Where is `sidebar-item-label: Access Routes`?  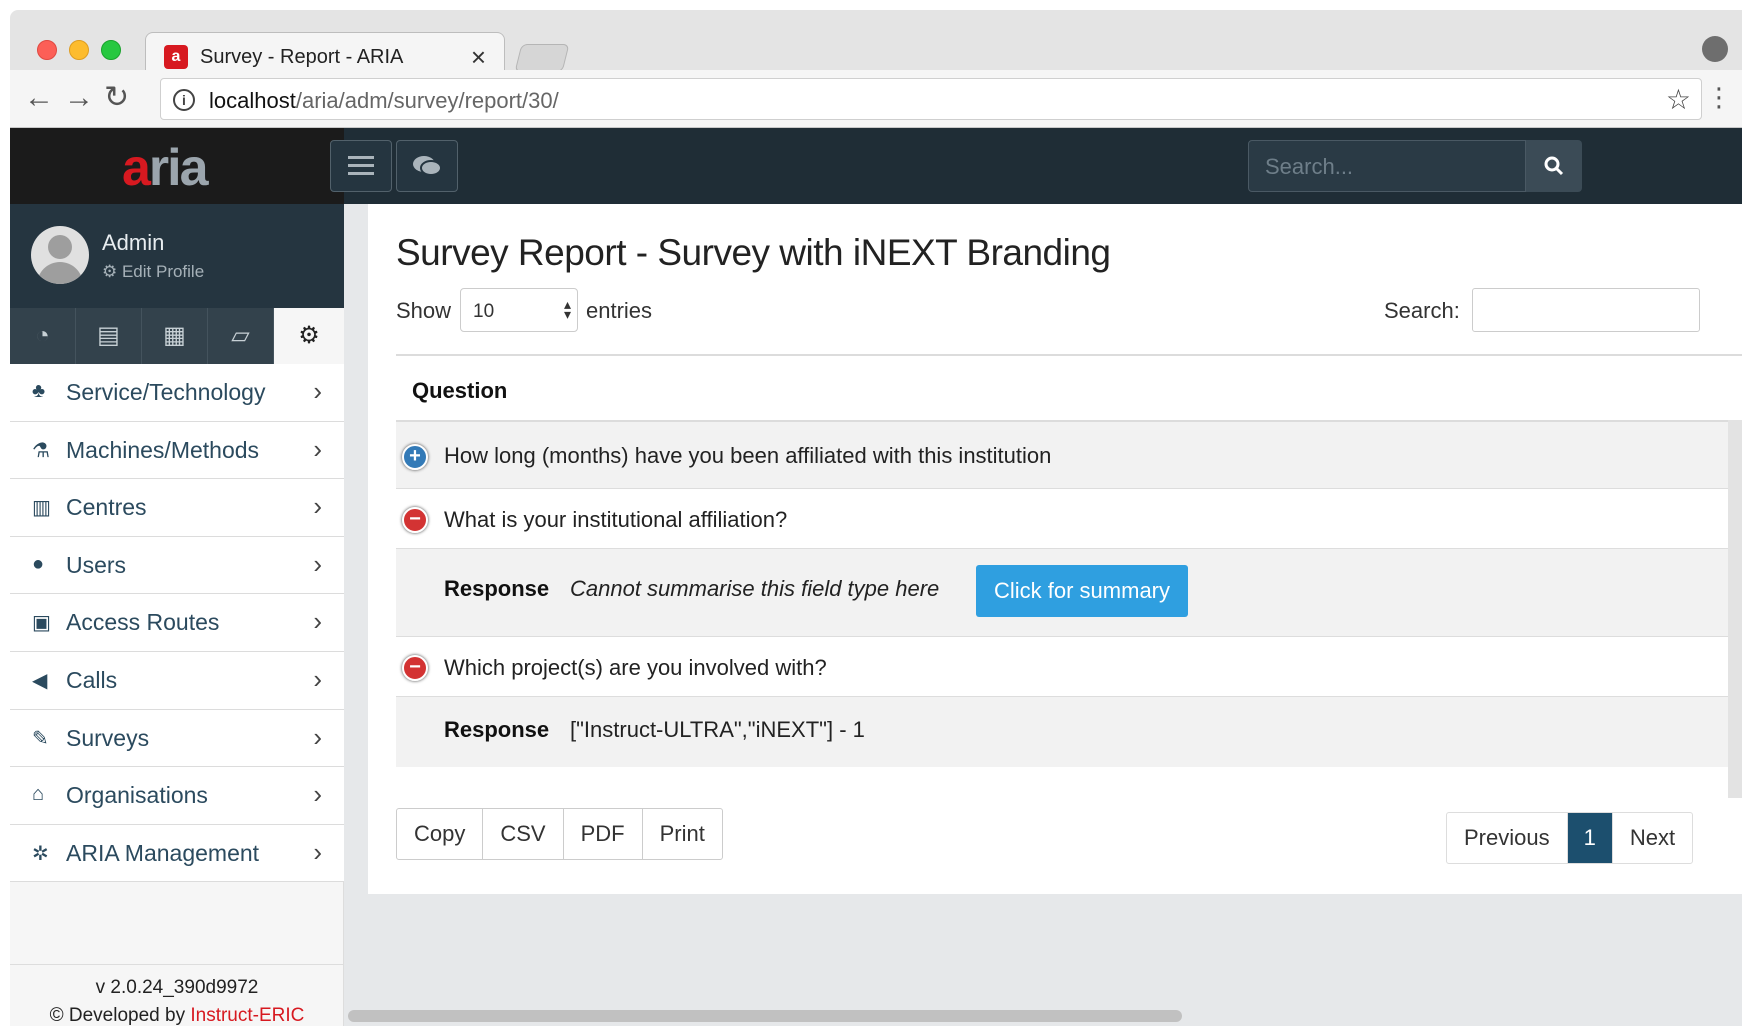 sidebar-item-label: Access Routes is located at coordinates (143, 622).